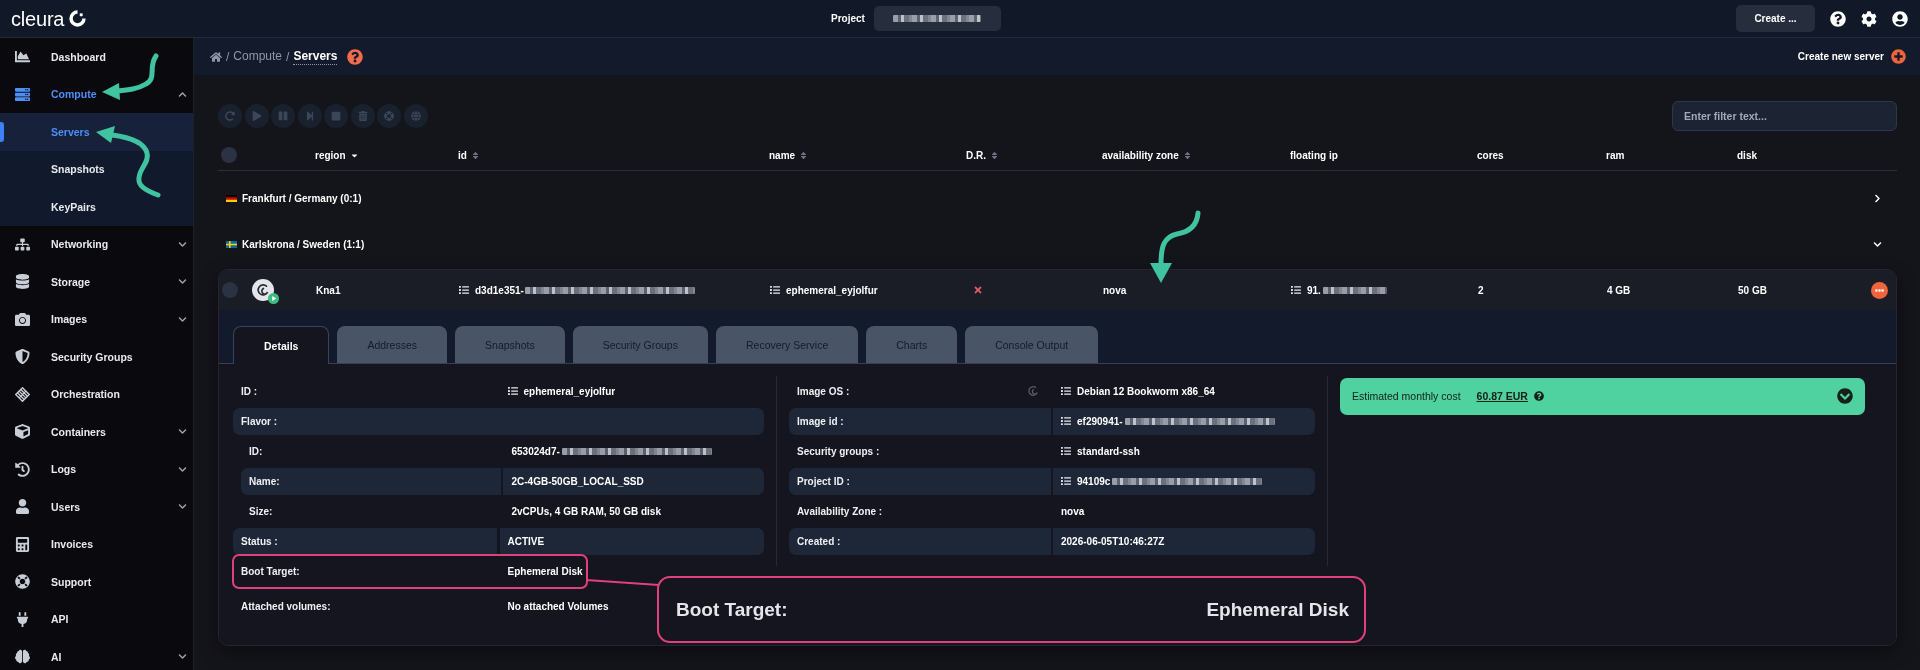  What do you see at coordinates (1490, 155) in the screenshot?
I see `column-header: cores` at bounding box center [1490, 155].